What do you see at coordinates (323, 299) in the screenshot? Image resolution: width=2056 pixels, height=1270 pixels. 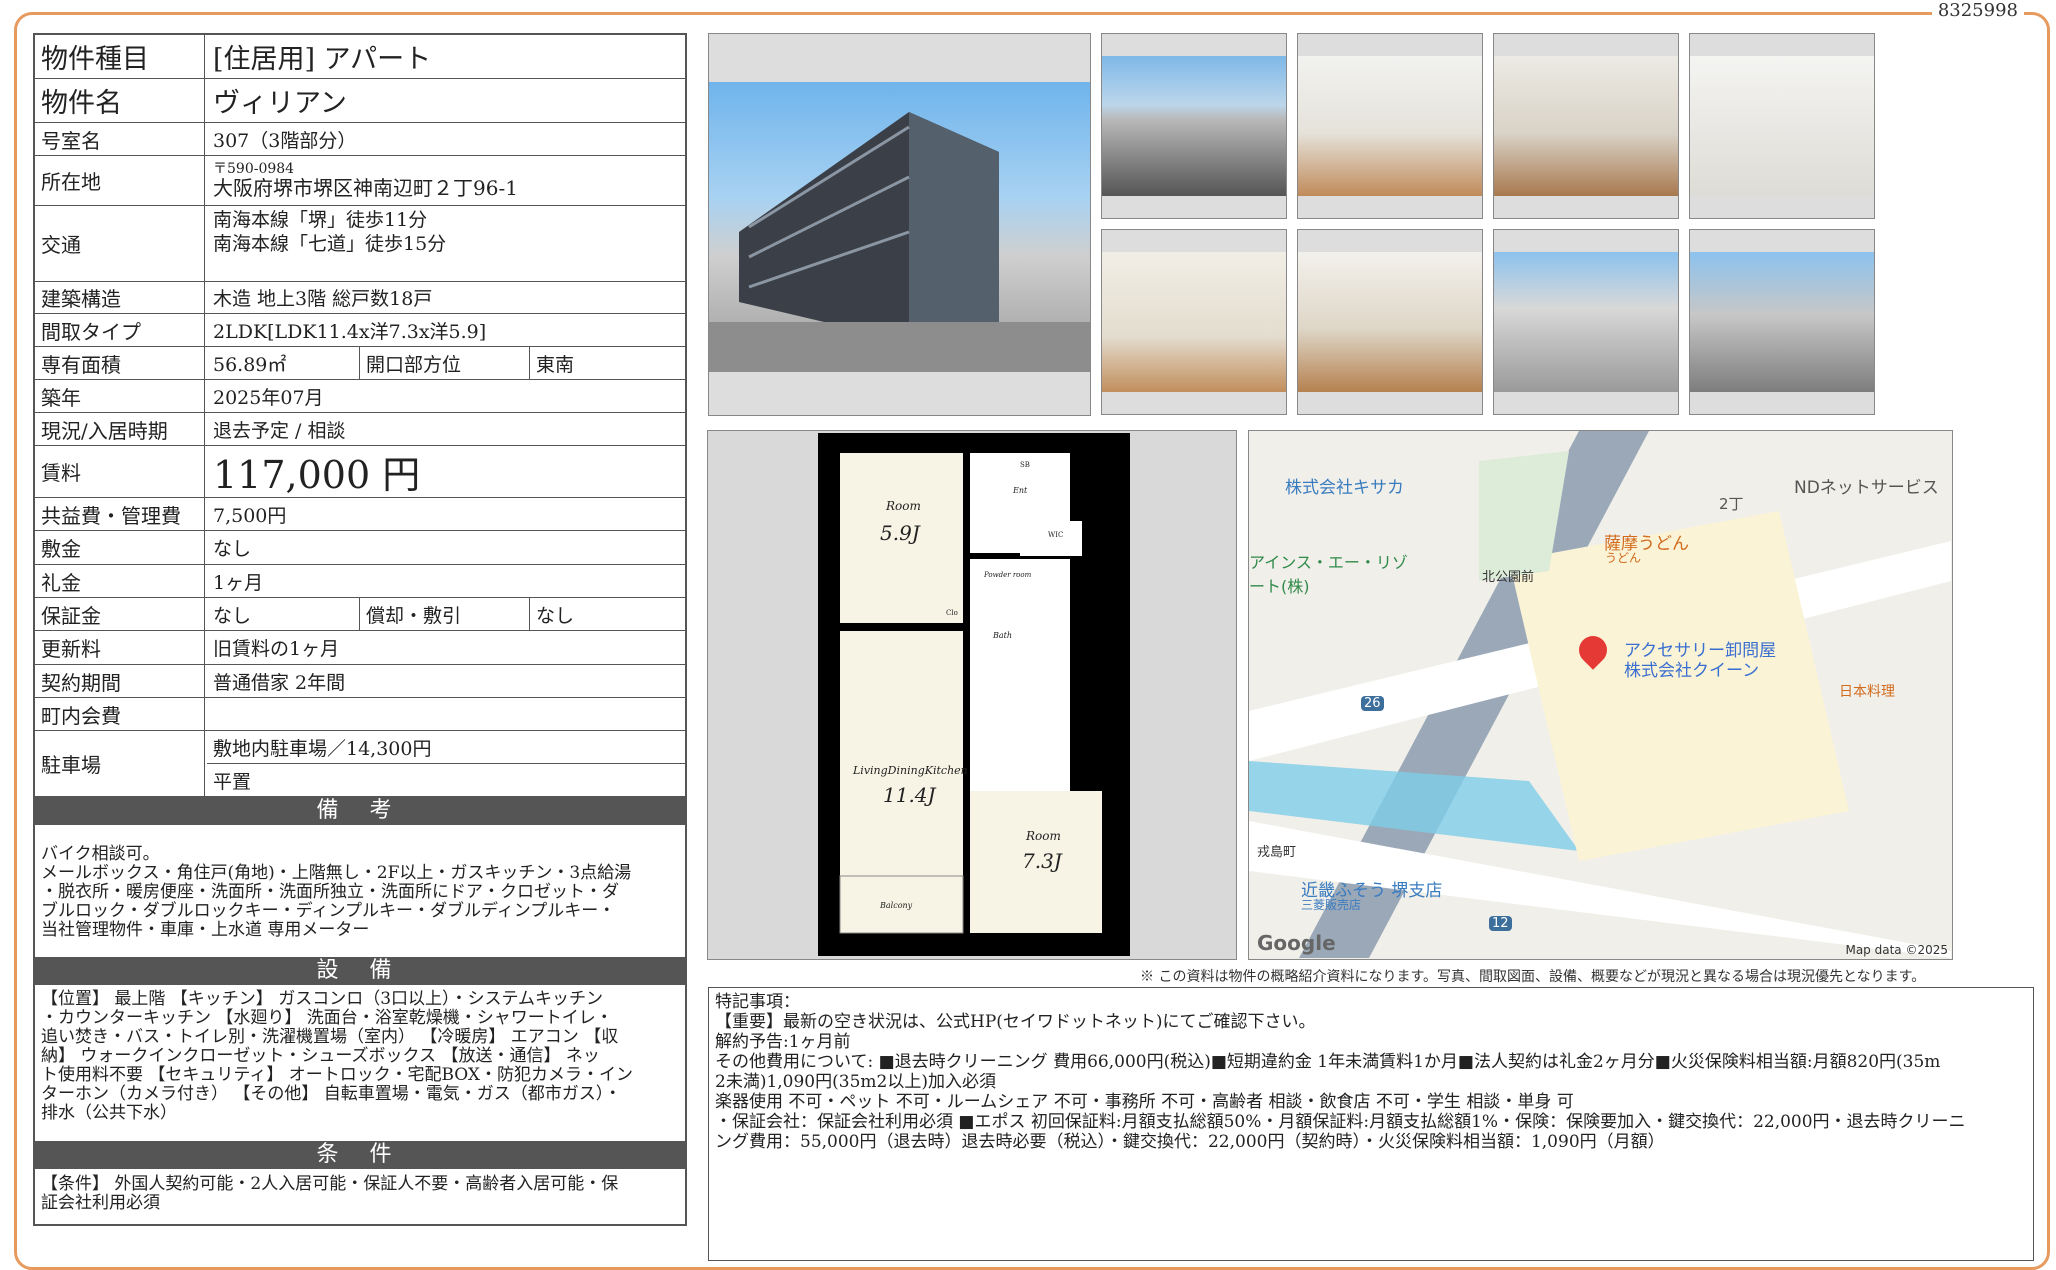 I see `structure-value: 木造 地上3階 総戸数18戸` at bounding box center [323, 299].